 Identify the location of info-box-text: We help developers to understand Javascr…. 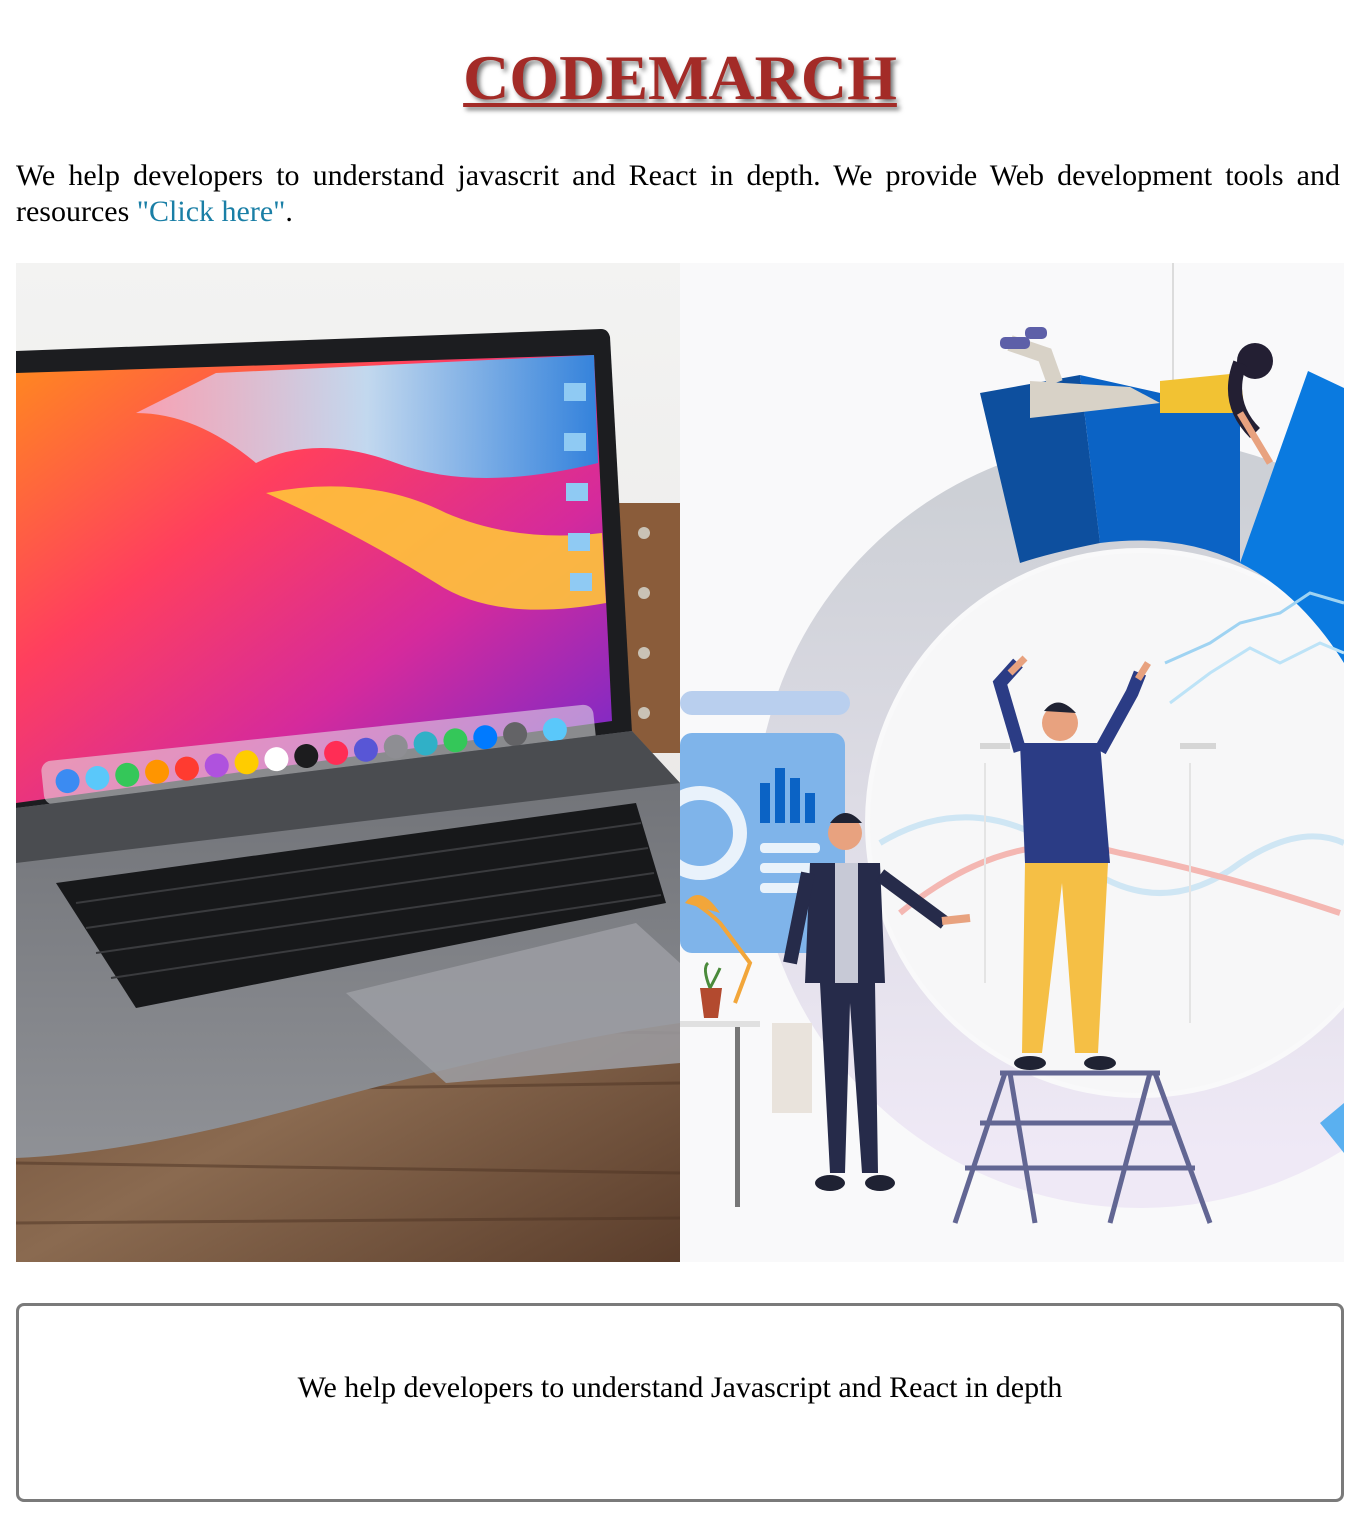
(680, 1387).